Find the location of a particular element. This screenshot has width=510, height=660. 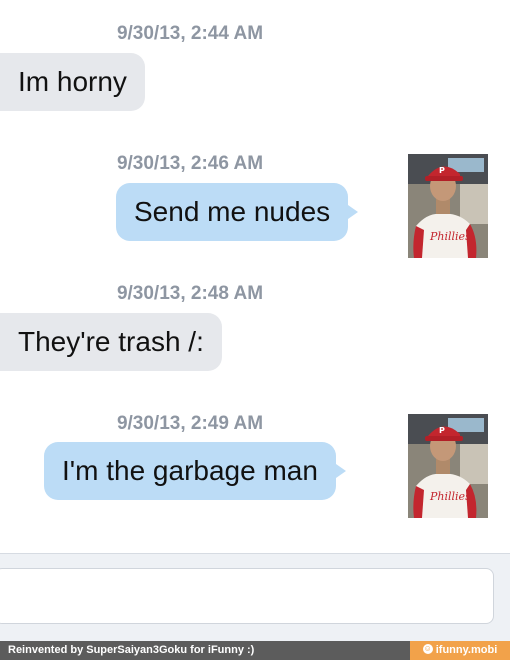

message-timestamp: 9/30/13, 2:44 AM is located at coordinates (190, 33).